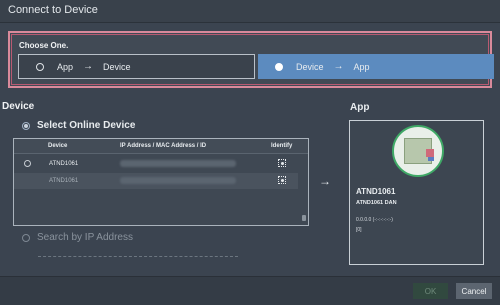 The height and width of the screenshot is (305, 500). What do you see at coordinates (86, 125) in the screenshot?
I see `select-online-label: Select Online Device` at bounding box center [86, 125].